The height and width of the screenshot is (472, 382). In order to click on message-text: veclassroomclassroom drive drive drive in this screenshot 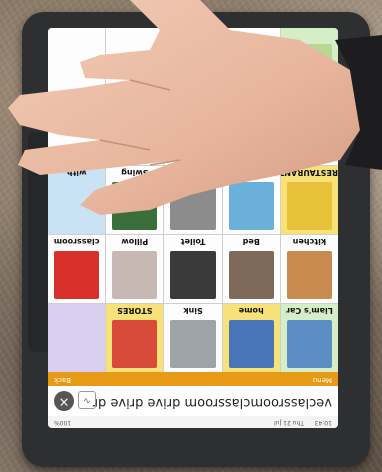, I will do `click(212, 402)`.